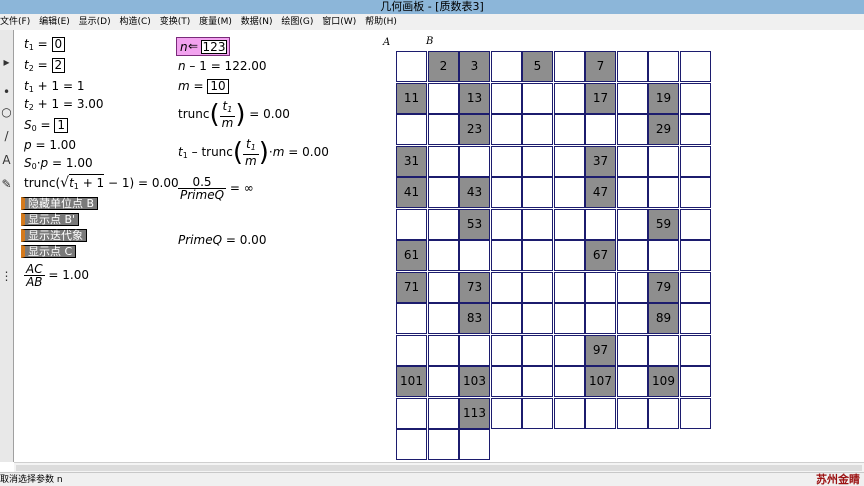 The image size is (864, 486). What do you see at coordinates (60, 203) in the screenshot?
I see `hide-unit-point-b-button: 隐藏单位点 B` at bounding box center [60, 203].